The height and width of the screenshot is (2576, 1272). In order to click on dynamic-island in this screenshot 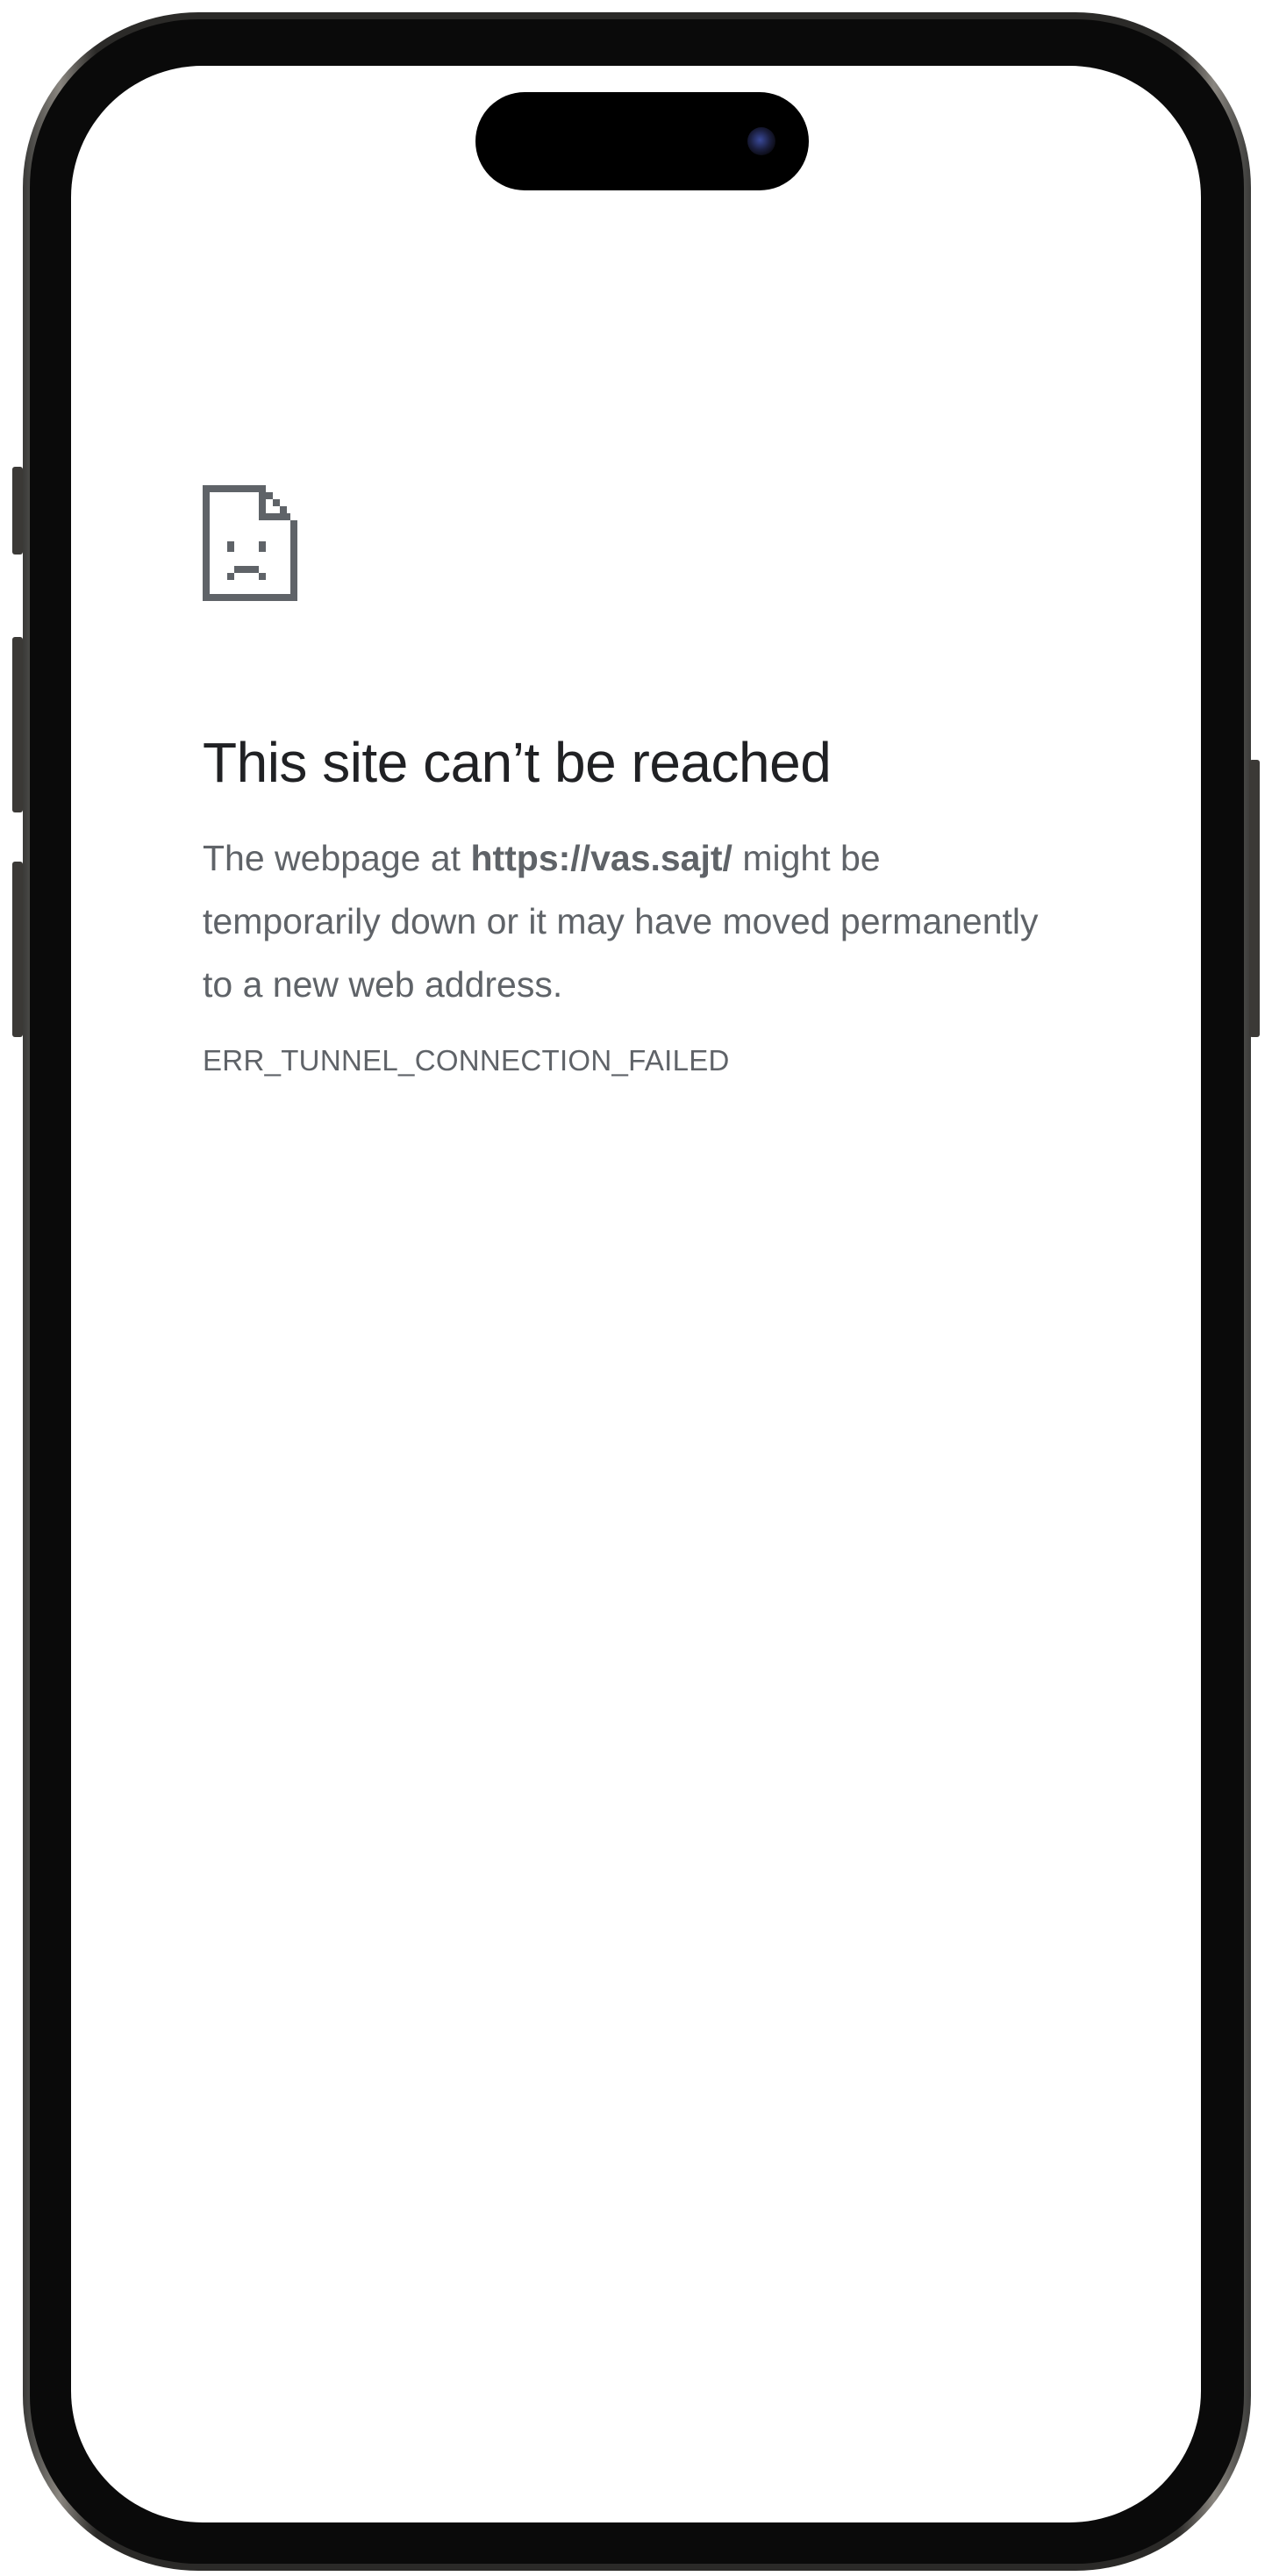, I will do `click(642, 141)`.